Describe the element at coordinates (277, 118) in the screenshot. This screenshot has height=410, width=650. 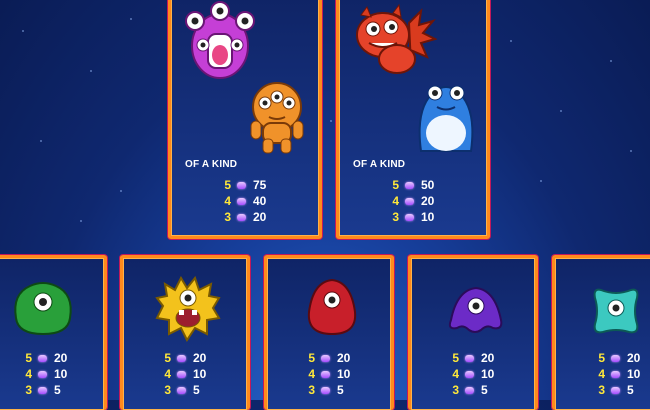
I see `orange-three-eye-monster-icon` at that location.